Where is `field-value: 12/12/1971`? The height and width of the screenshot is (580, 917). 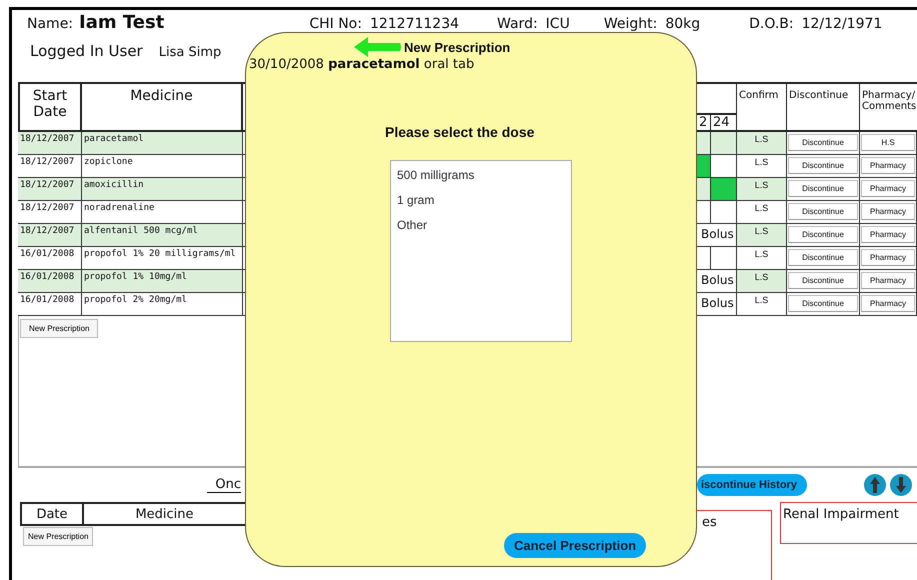
field-value: 12/12/1971 is located at coordinates (842, 24).